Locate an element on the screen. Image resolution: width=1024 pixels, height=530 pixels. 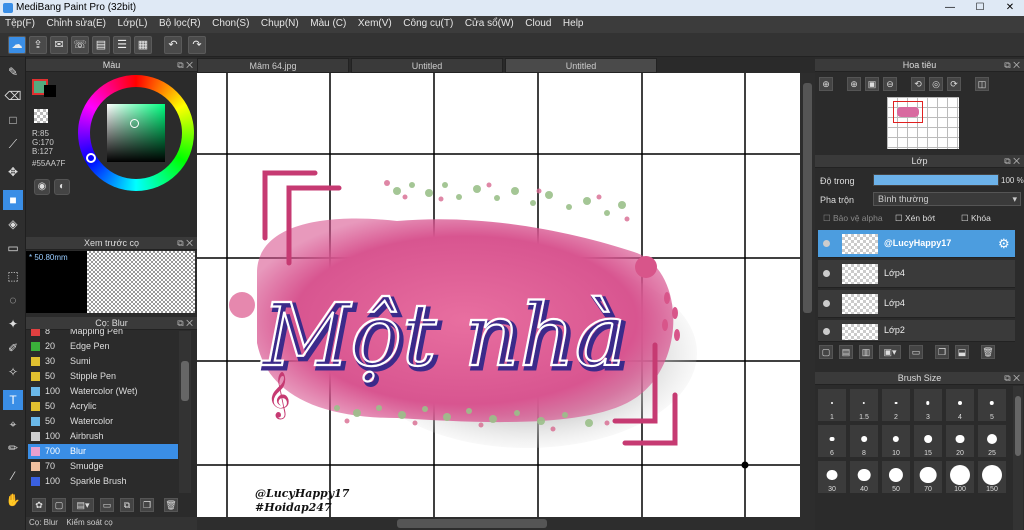
brush-size-cell: 20 is located at coordinates (960, 441).